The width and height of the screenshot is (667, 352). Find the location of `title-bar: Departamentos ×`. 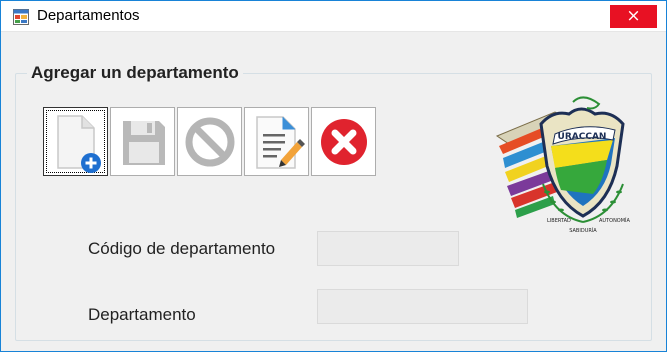

title-bar: Departamentos × is located at coordinates (333, 16).